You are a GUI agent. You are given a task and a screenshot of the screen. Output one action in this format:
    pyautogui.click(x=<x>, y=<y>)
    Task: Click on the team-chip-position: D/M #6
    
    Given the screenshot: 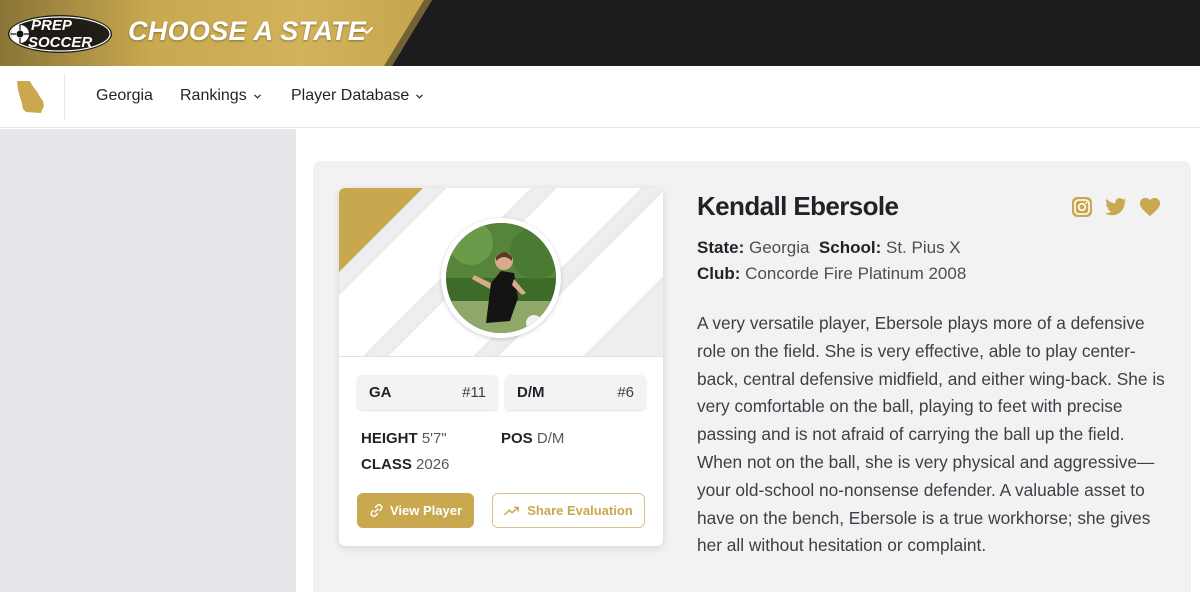 What is the action you would take?
    pyautogui.click(x=575, y=392)
    